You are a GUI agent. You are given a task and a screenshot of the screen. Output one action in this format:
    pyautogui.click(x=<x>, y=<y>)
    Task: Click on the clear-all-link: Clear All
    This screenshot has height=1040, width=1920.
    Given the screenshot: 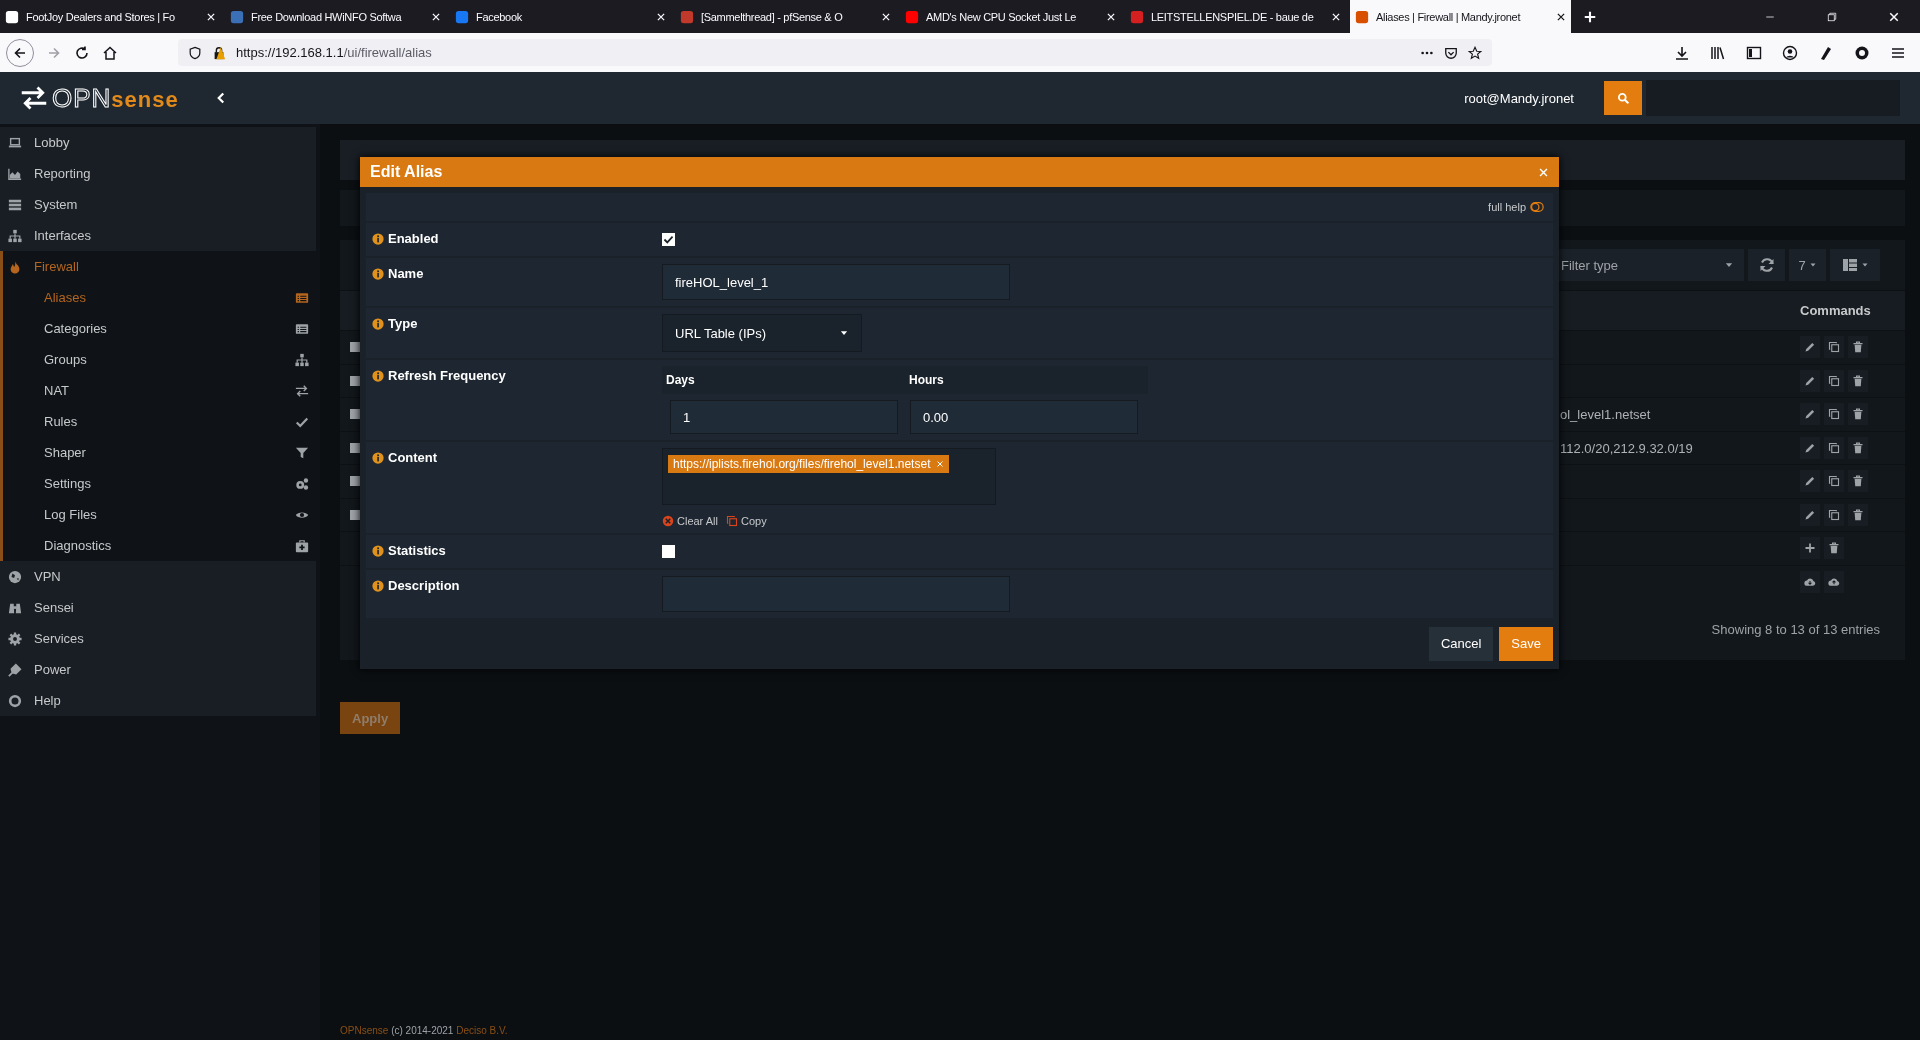 What is the action you would take?
    pyautogui.click(x=690, y=521)
    